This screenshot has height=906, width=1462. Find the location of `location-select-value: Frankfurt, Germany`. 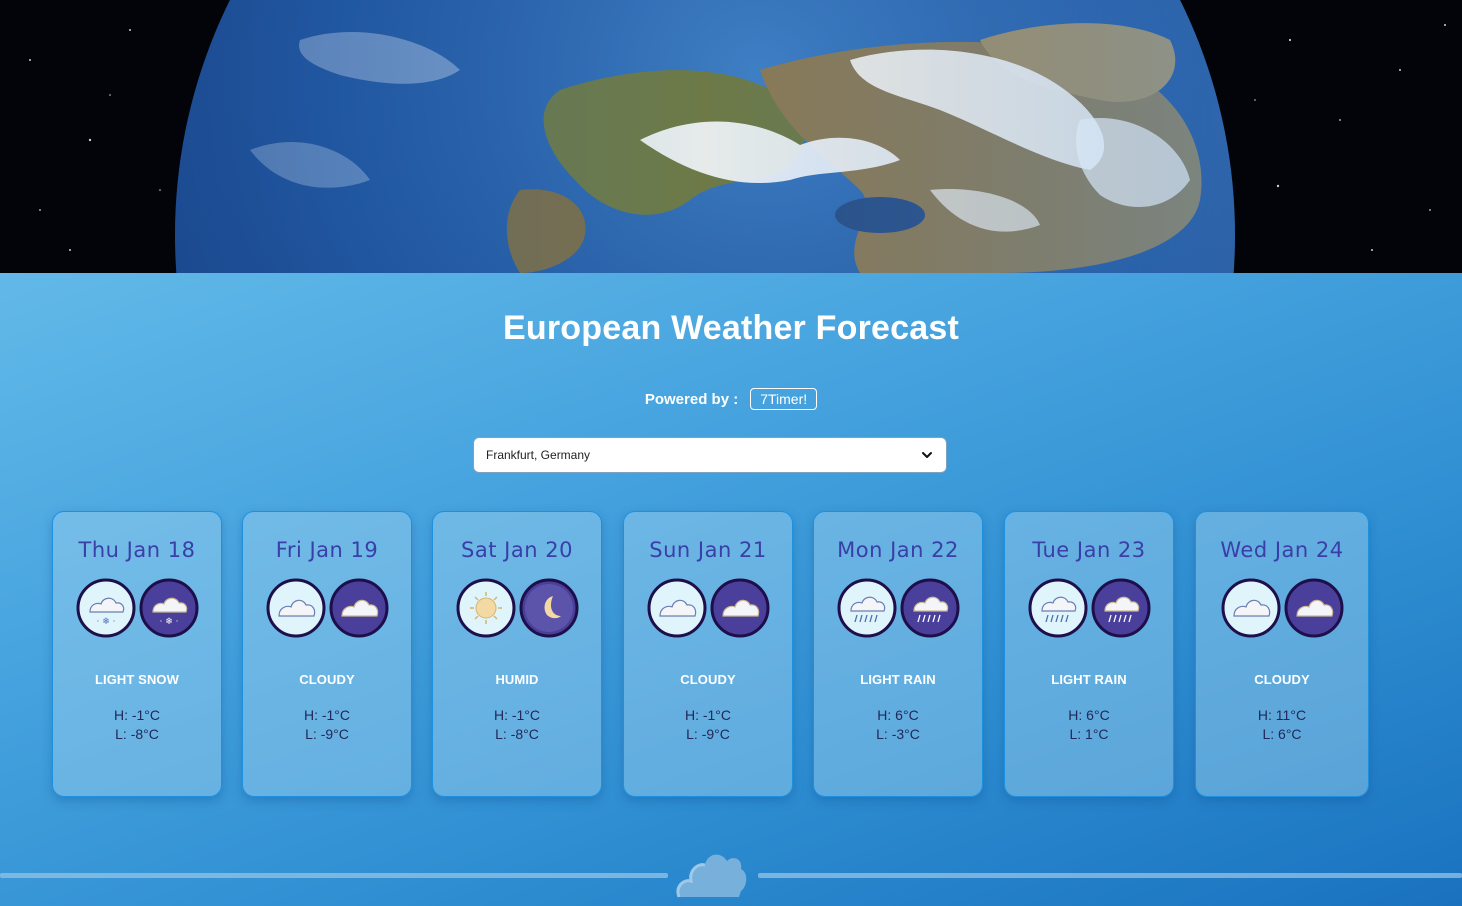

location-select-value: Frankfurt, Germany is located at coordinates (538, 455).